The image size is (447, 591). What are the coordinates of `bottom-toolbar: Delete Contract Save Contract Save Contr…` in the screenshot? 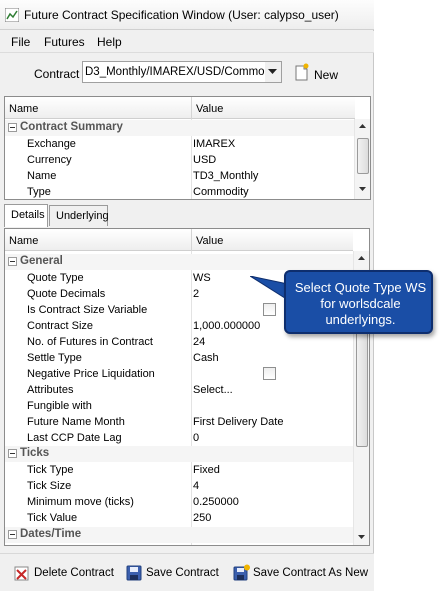 It's located at (187, 572).